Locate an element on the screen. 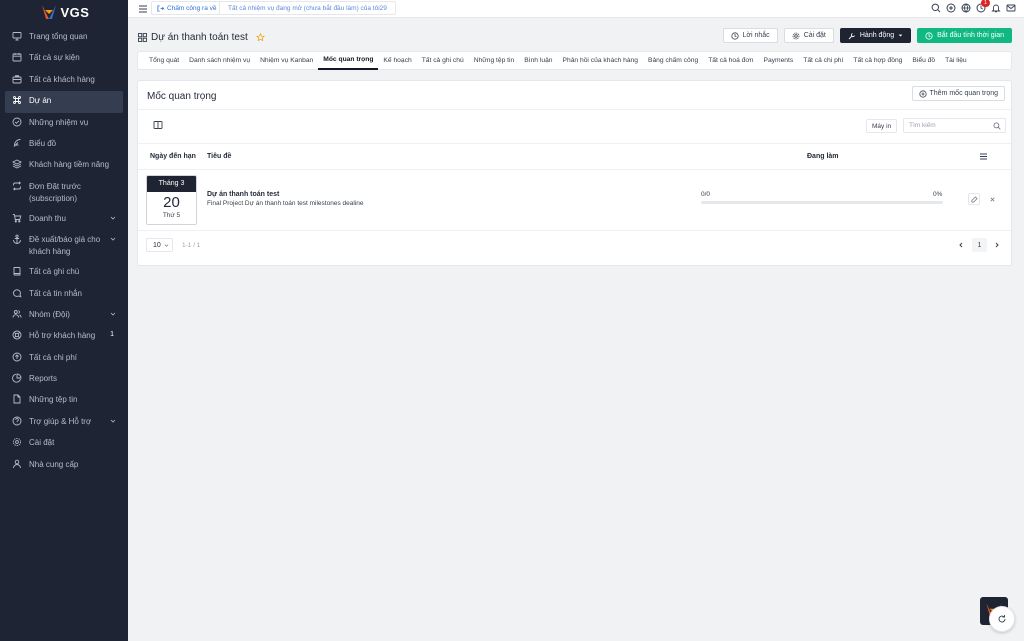  tab-4: Kế hoạch is located at coordinates (397, 60).